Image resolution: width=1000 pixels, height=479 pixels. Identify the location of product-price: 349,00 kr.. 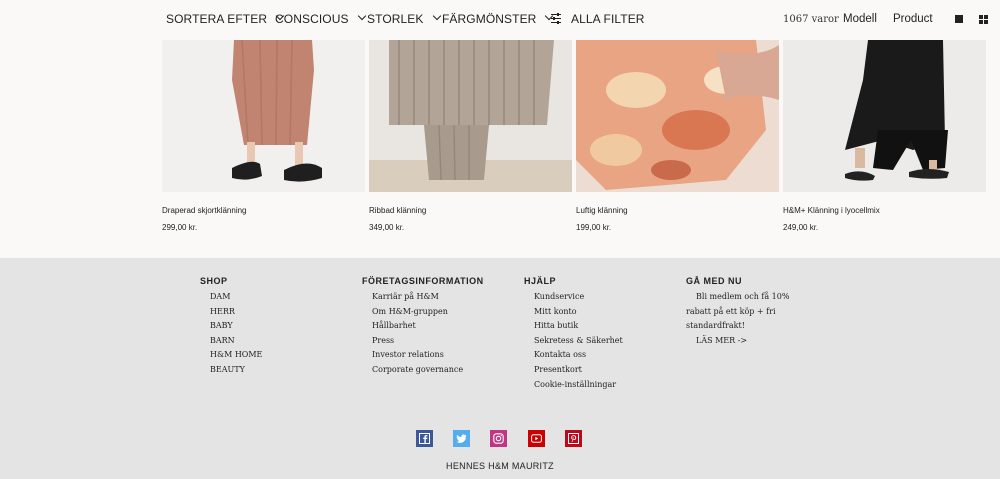
(387, 227).